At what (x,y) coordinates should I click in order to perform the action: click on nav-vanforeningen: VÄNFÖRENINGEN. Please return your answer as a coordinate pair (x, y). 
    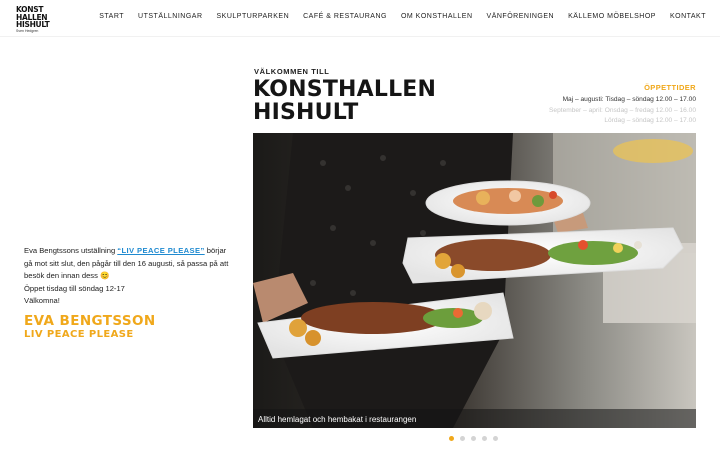
    Looking at the image, I should click on (521, 16).